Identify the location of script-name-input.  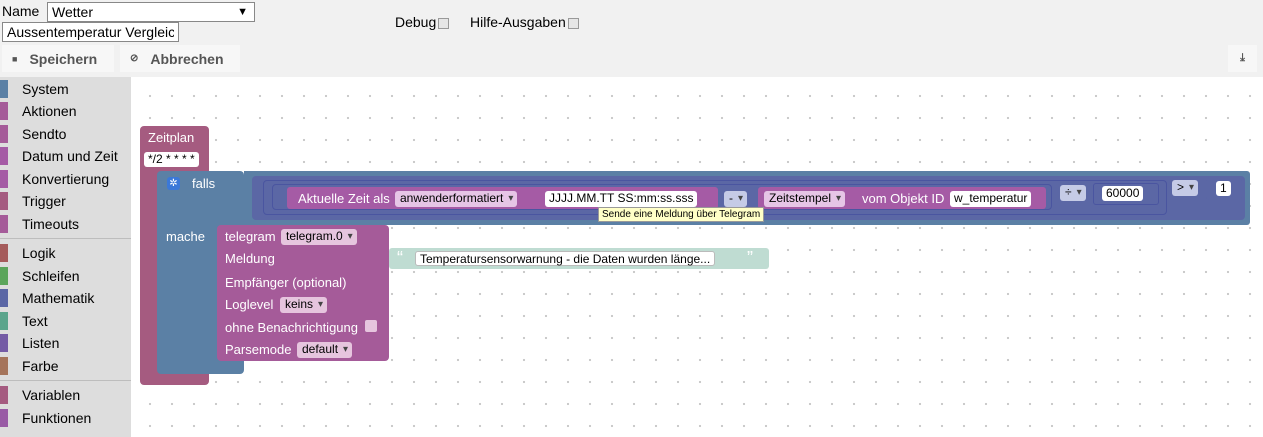
(90, 32).